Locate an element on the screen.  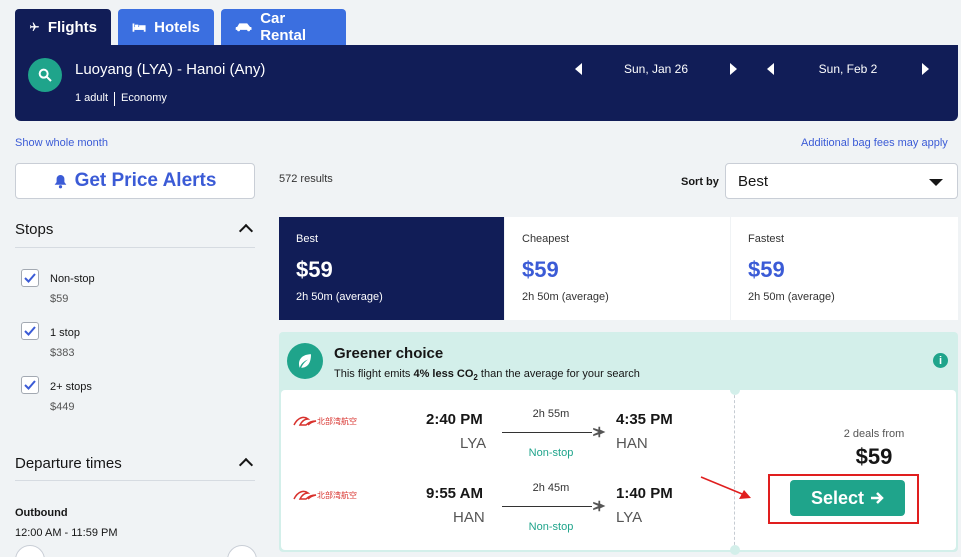
sort-tab-label: Best is located at coordinates (307, 239).